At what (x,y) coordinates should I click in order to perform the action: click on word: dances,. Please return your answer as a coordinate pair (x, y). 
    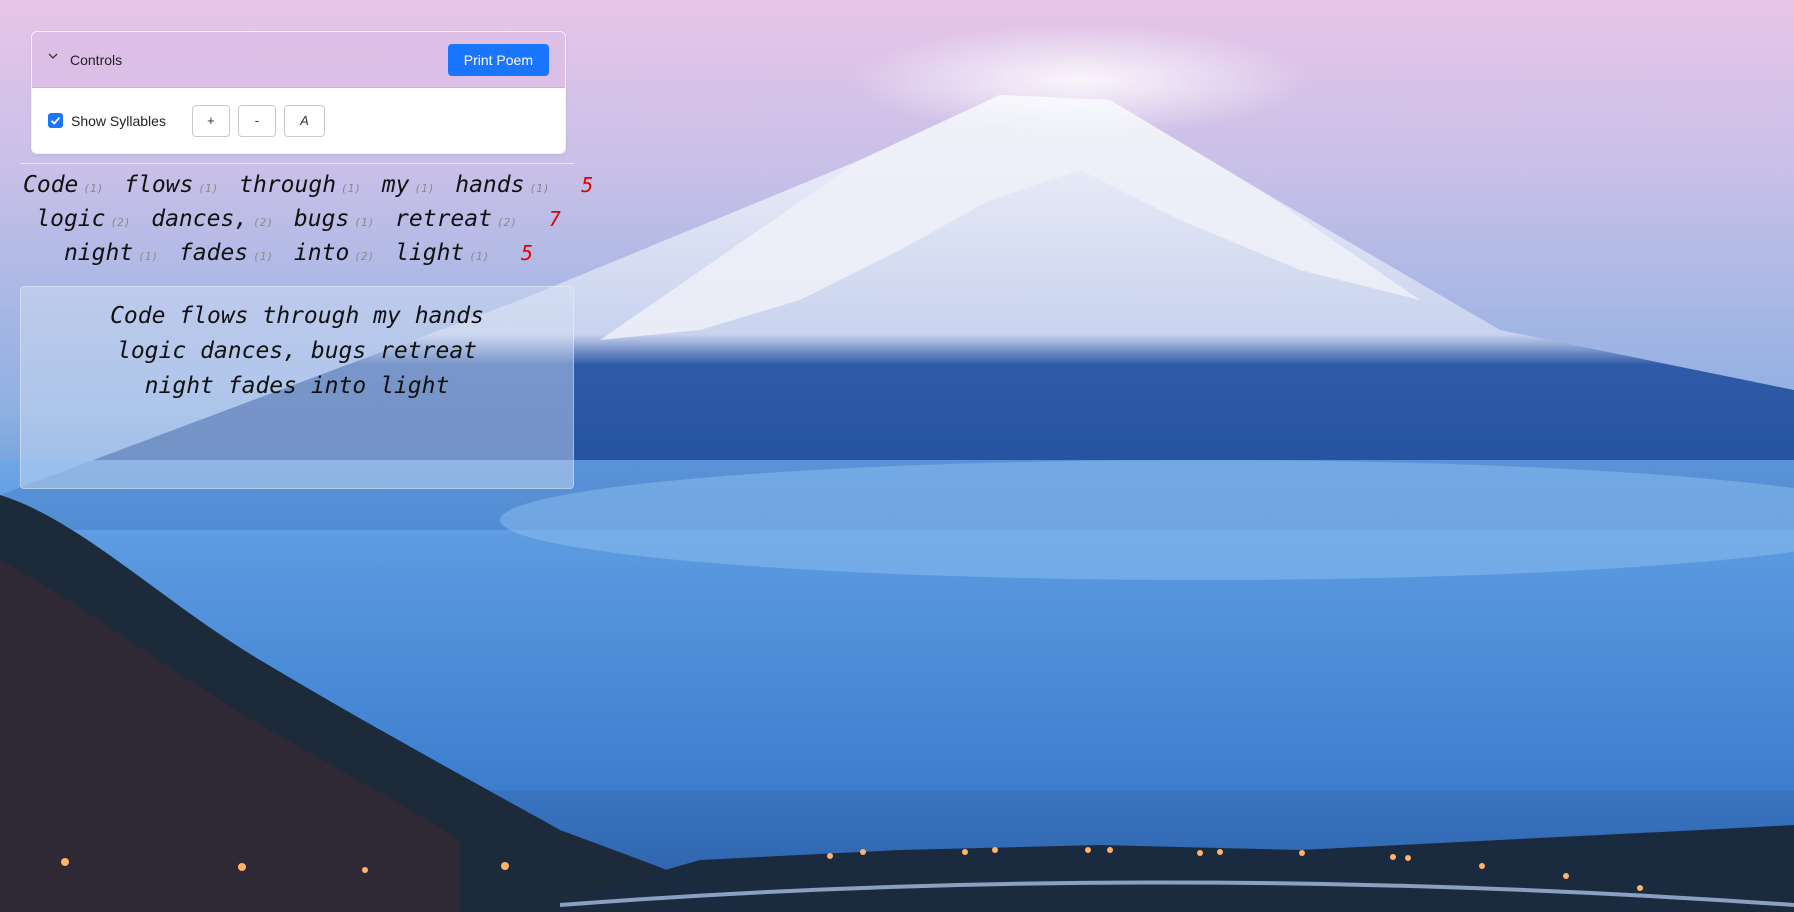
    Looking at the image, I should click on (200, 219).